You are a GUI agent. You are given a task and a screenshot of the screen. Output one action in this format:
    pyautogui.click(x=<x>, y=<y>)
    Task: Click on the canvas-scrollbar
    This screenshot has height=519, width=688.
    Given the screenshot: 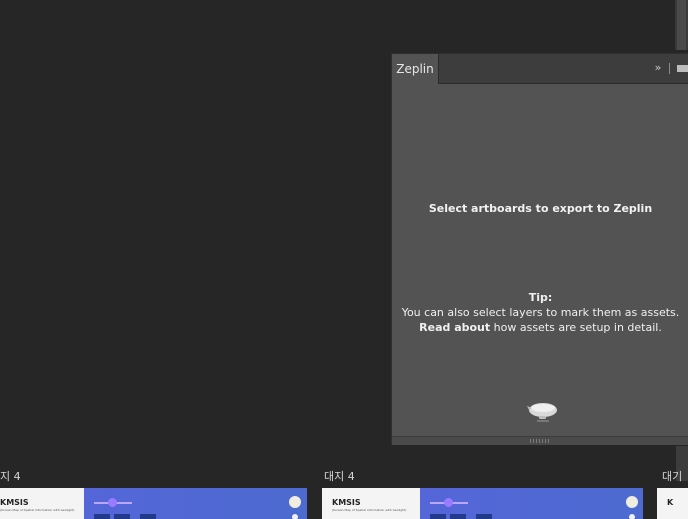 What is the action you would take?
    pyautogui.click(x=681, y=25)
    